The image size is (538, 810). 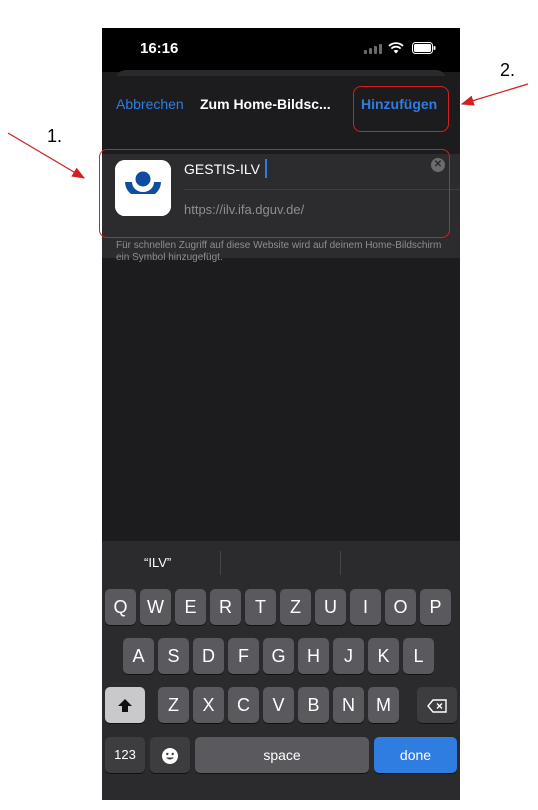 What do you see at coordinates (268, 131) in the screenshot?
I see `annotation-arrows` at bounding box center [268, 131].